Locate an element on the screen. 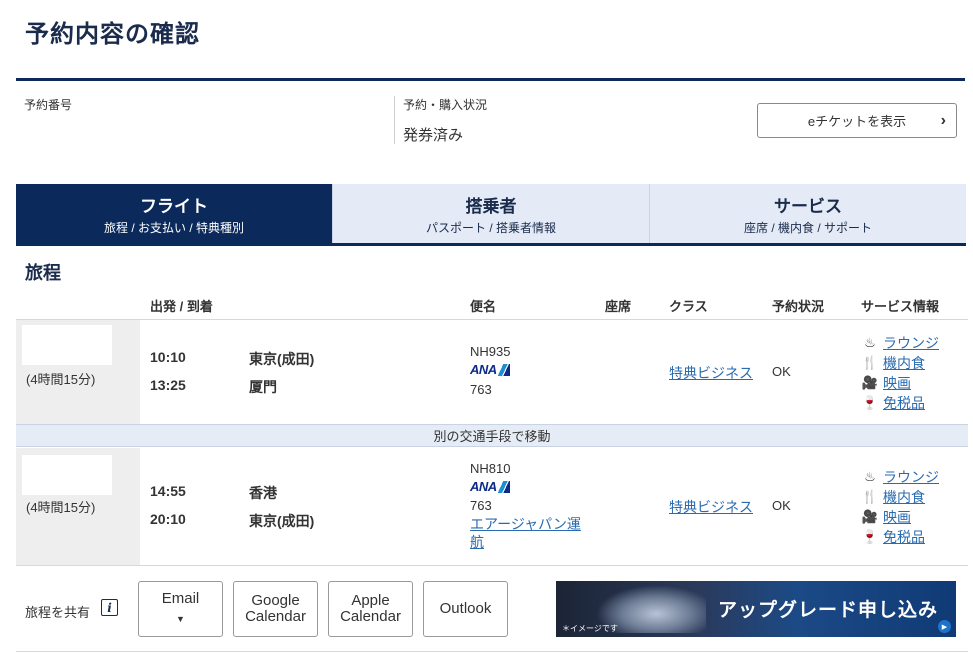 This screenshot has height=664, width=973. segment-2-operator-link: エアージャパン運航 is located at coordinates (530, 533).